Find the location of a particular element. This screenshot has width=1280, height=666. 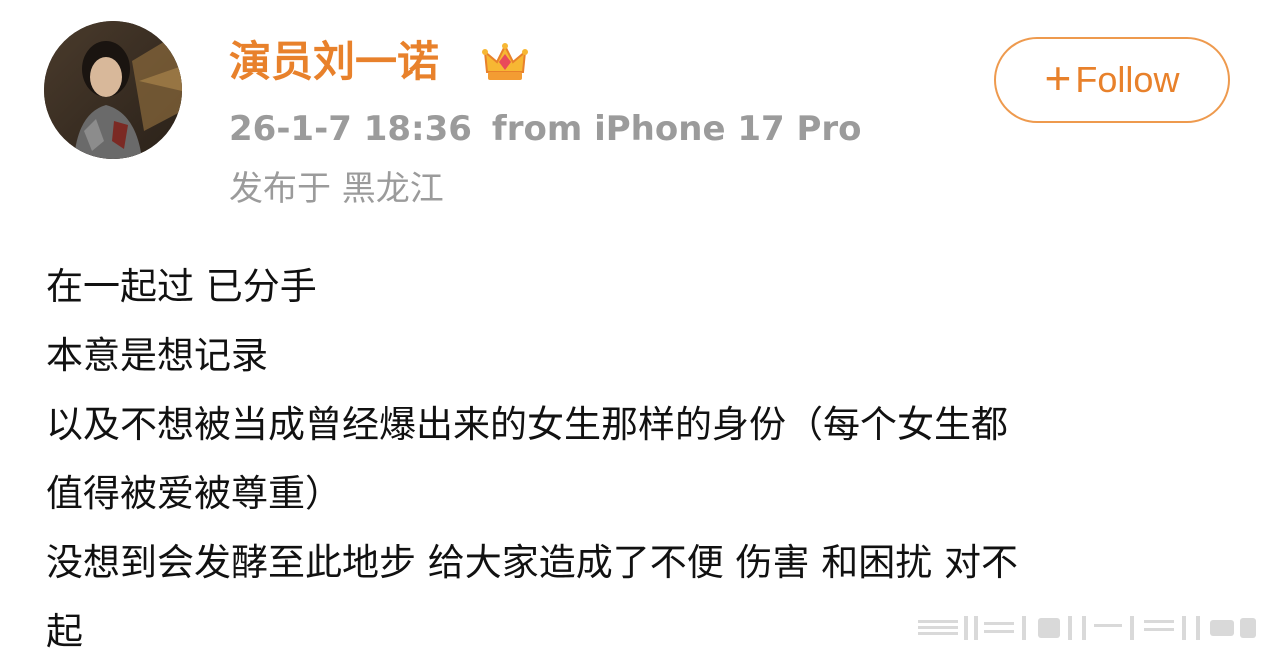

timestamp: 26-1-7 18:36 is located at coordinates (350, 129).